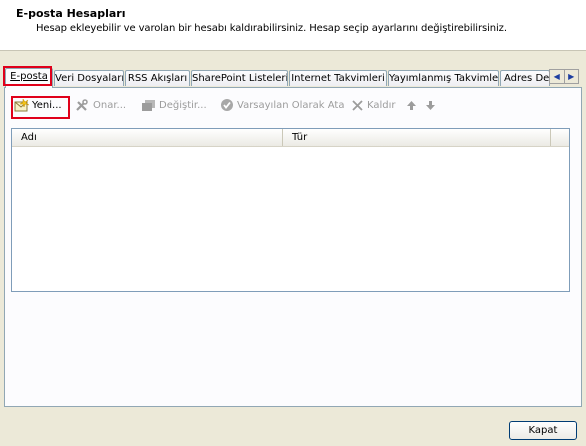  Describe the element at coordinates (571, 76) in the screenshot. I see `scroll-right-icon: ▶` at that location.